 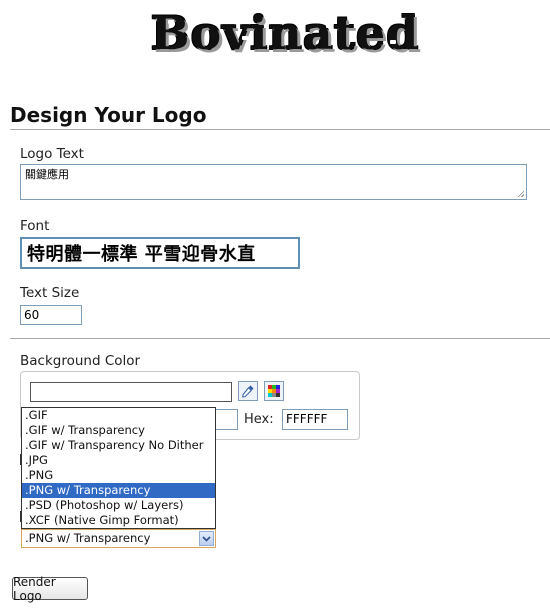 What do you see at coordinates (227, 419) in the screenshot?
I see `color-component-input` at bounding box center [227, 419].